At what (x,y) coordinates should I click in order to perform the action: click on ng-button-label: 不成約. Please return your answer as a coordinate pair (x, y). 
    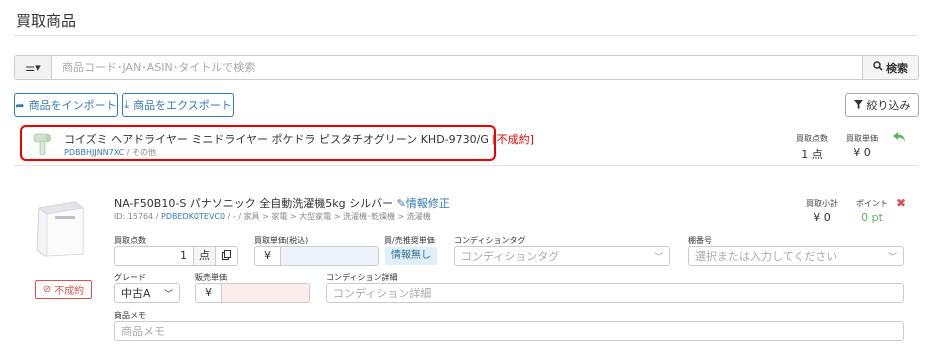
    Looking at the image, I should click on (69, 291).